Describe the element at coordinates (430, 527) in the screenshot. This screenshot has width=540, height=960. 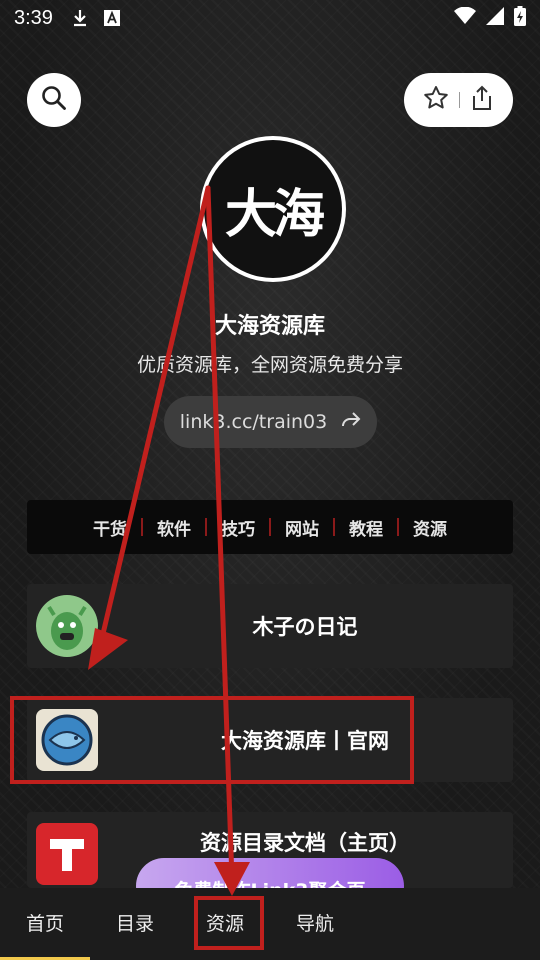
I see `tag-resources: 资源` at that location.